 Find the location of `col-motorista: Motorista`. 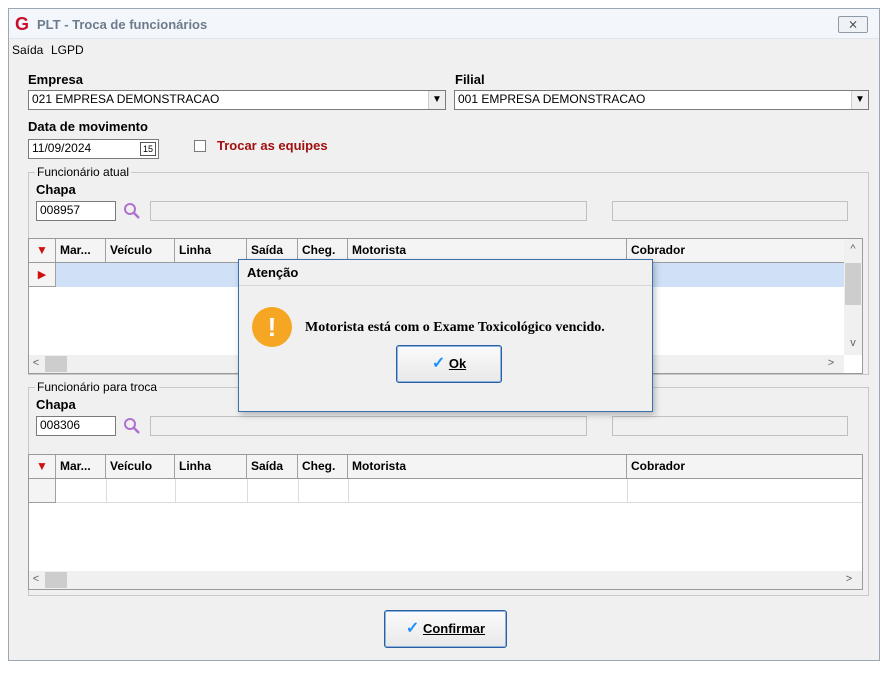

col-motorista: Motorista is located at coordinates (487, 466).